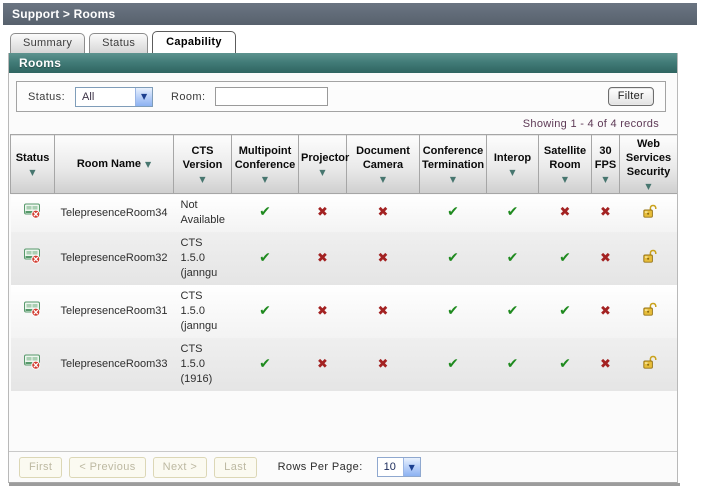  What do you see at coordinates (411, 467) in the screenshot?
I see `chevron-down-icon: ▼` at bounding box center [411, 467].